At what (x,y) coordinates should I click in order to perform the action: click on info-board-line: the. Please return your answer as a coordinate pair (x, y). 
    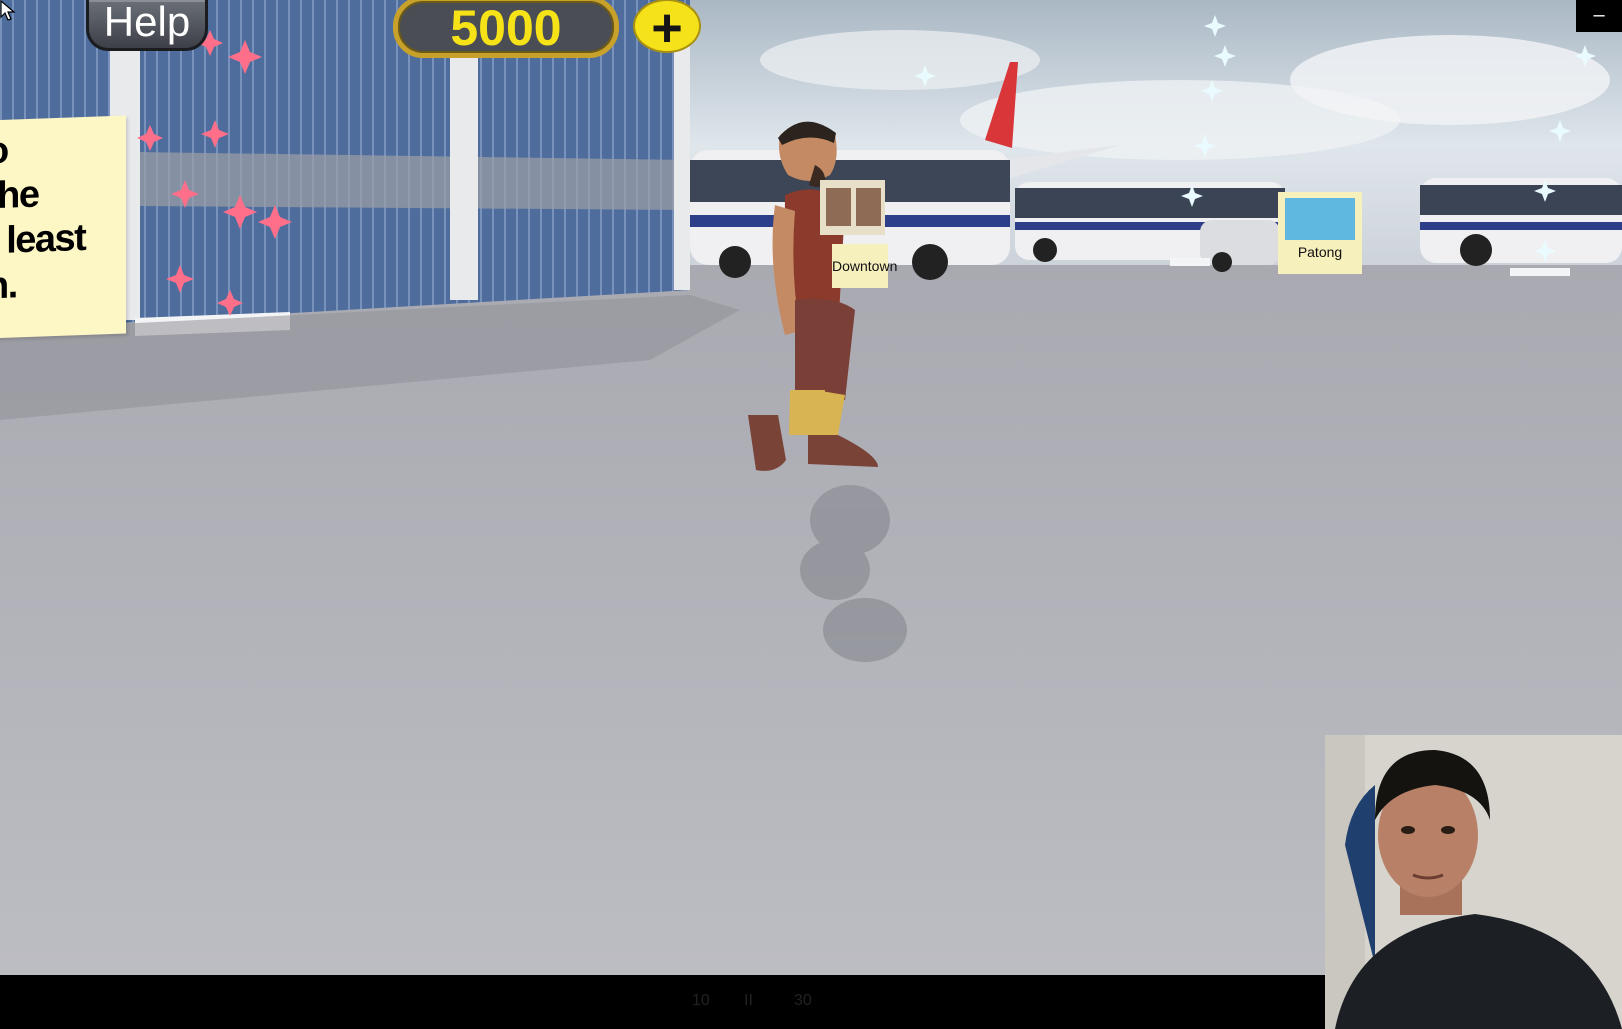
    Looking at the image, I should click on (19, 195).